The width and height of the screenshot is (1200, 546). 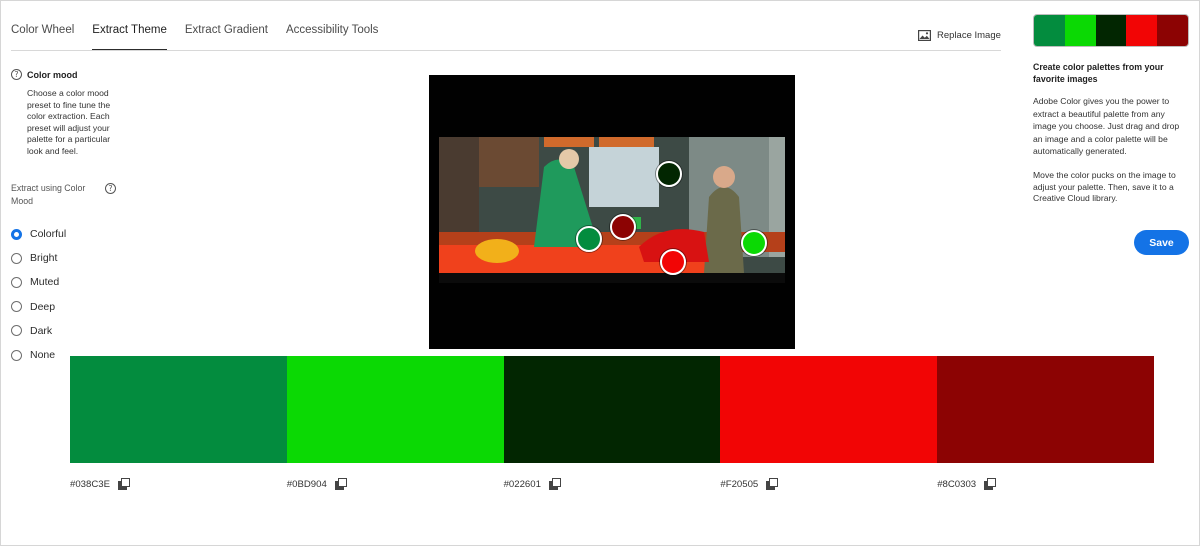 What do you see at coordinates (16, 74) in the screenshot?
I see `help-icon: ?` at bounding box center [16, 74].